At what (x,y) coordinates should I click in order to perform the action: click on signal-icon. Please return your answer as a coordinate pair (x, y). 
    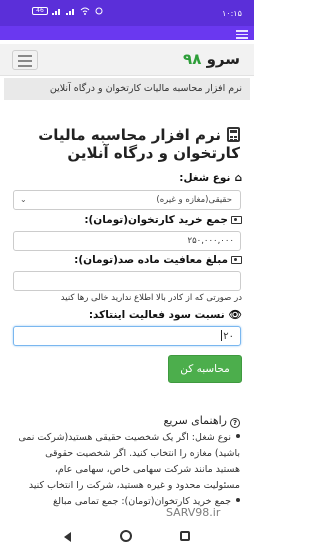
    Looking at the image, I should click on (56, 12).